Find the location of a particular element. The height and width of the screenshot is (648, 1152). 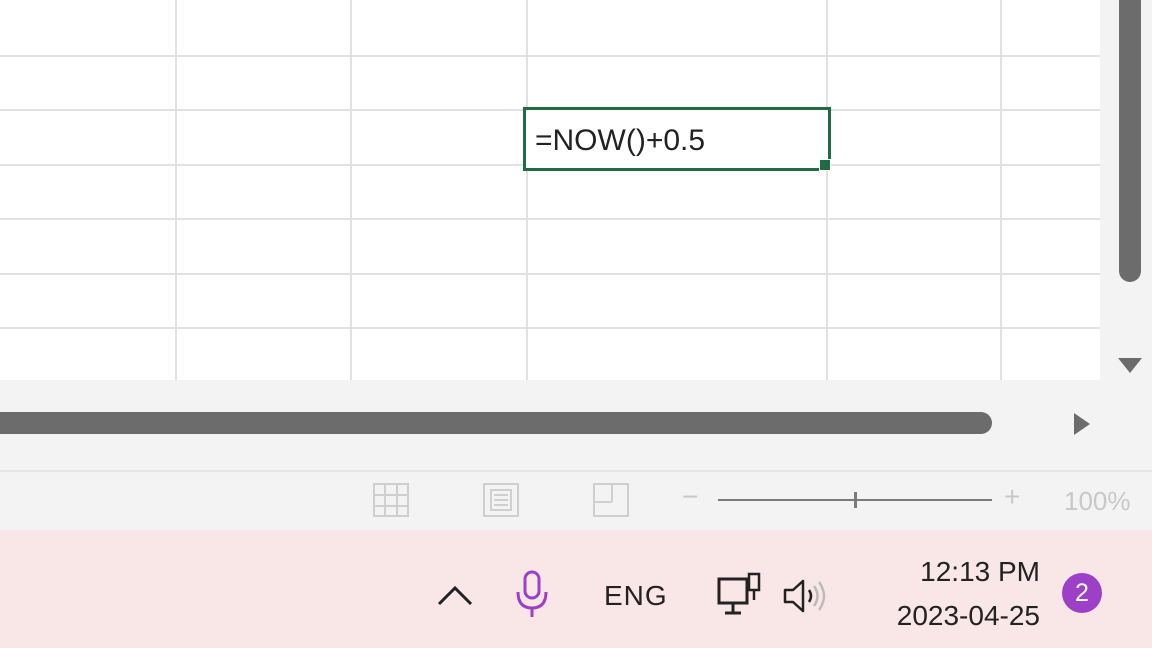

zoom-in-button: + is located at coordinates (1012, 497).